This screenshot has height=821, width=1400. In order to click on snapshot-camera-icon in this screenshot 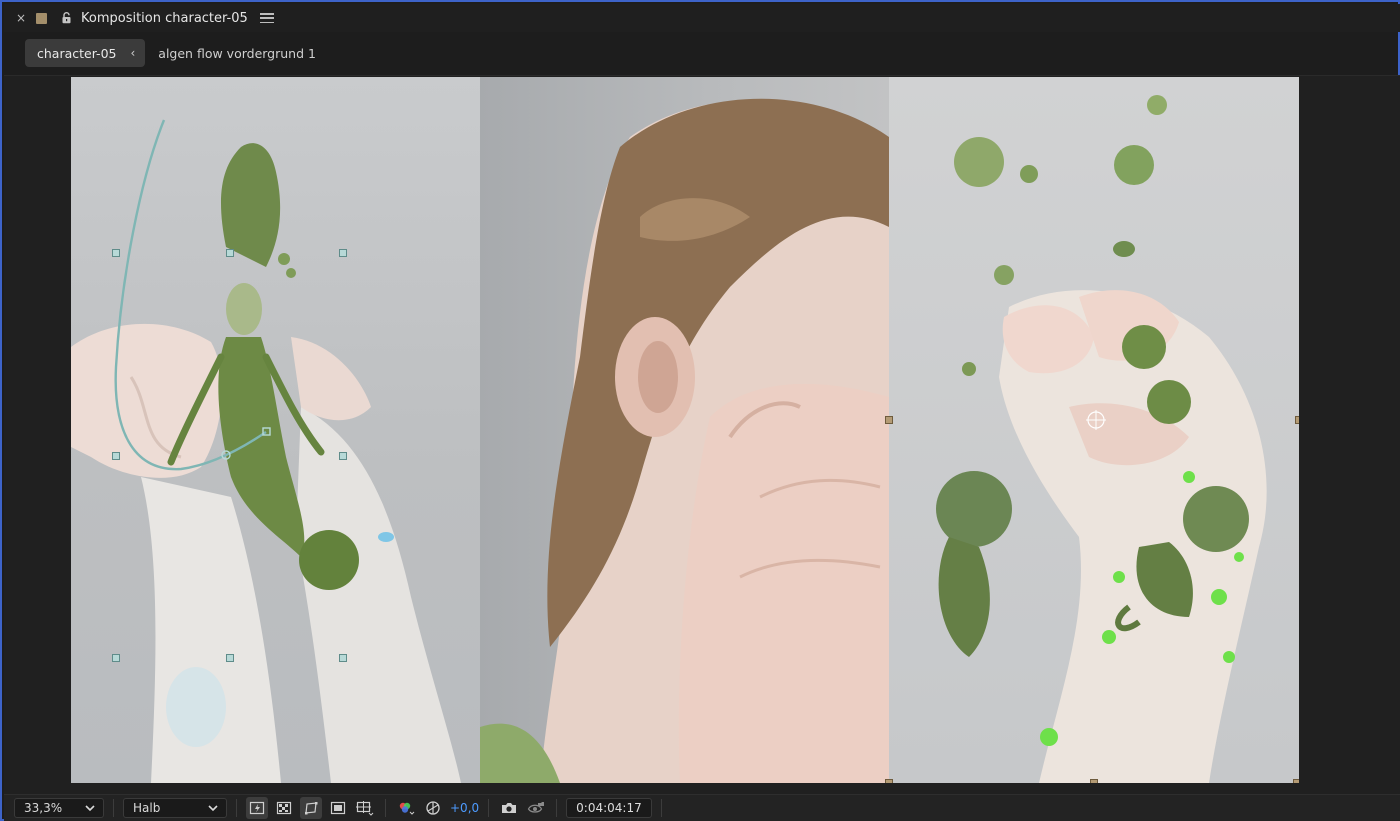, I will do `click(509, 808)`.